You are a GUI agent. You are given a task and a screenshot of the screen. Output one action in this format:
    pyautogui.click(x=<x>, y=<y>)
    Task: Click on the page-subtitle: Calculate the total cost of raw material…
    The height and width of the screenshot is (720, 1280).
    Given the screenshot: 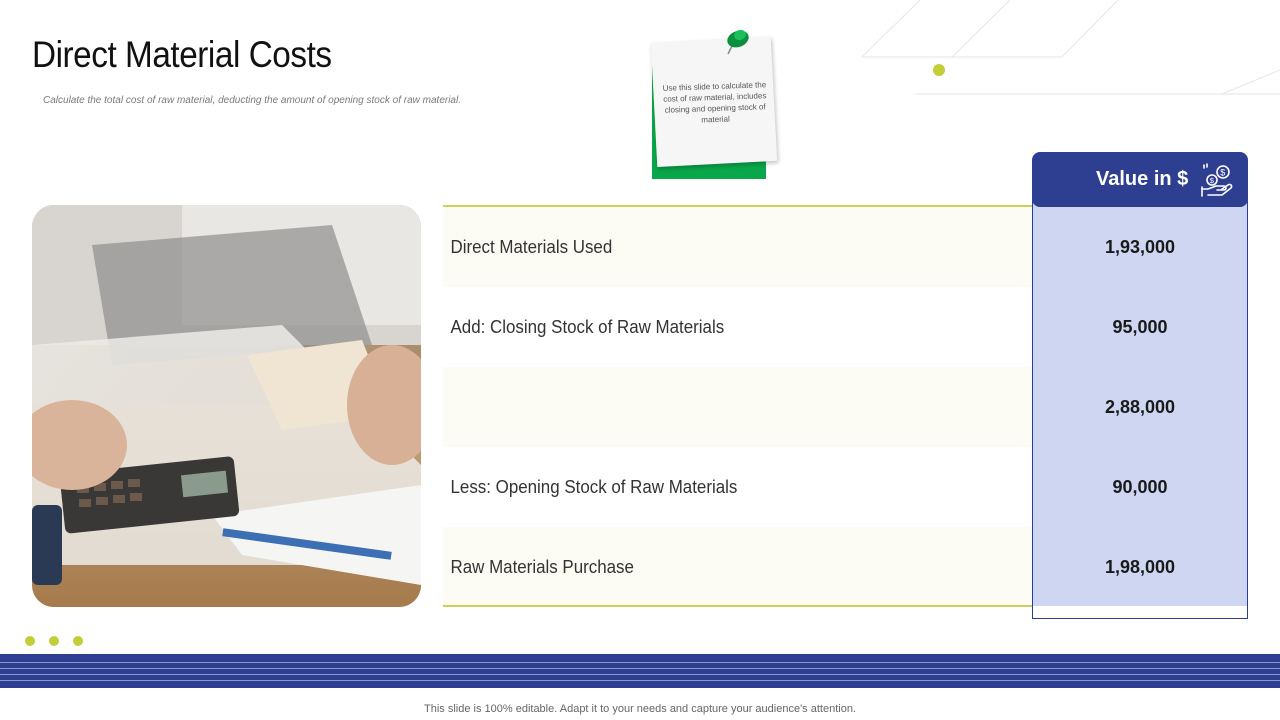 What is the action you would take?
    pyautogui.click(x=252, y=100)
    